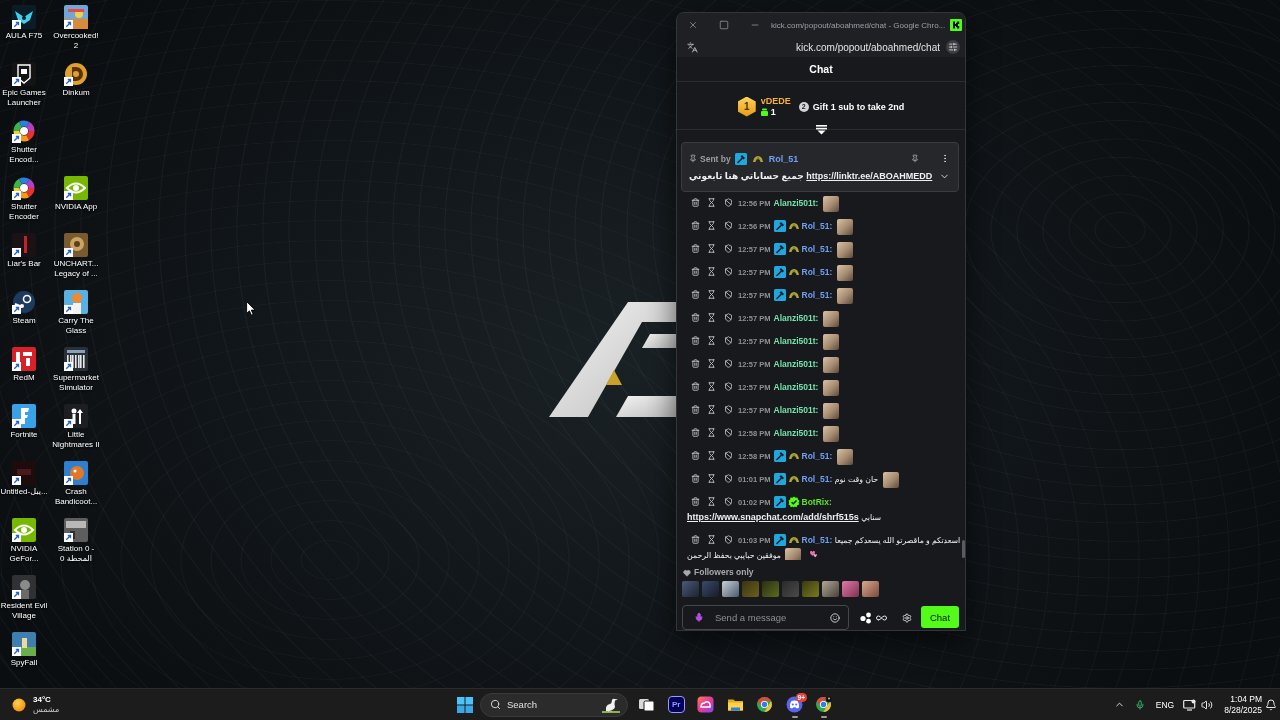 The width and height of the screenshot is (1280, 720). Describe the element at coordinates (816, 502) in the screenshot. I see `username: BotRix:` at that location.